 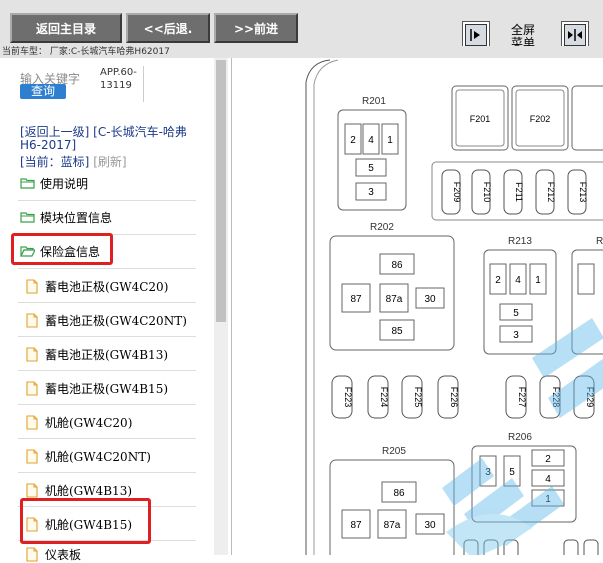 I want to click on file-item: 机舱(GW4B13), so click(x=79, y=490).